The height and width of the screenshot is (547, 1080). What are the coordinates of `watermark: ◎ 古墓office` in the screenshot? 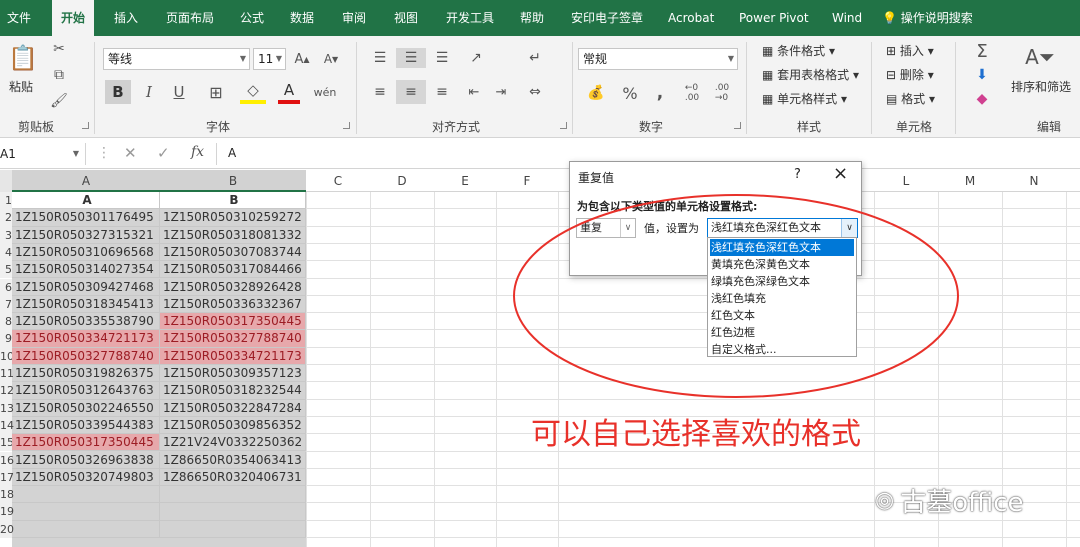 It's located at (949, 503).